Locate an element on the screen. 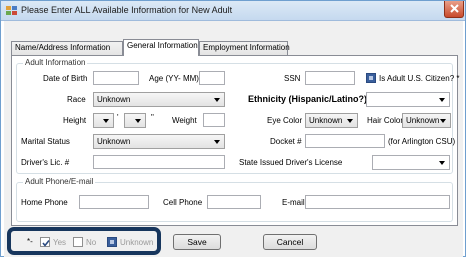  cancel-button: Cancel is located at coordinates (290, 242).